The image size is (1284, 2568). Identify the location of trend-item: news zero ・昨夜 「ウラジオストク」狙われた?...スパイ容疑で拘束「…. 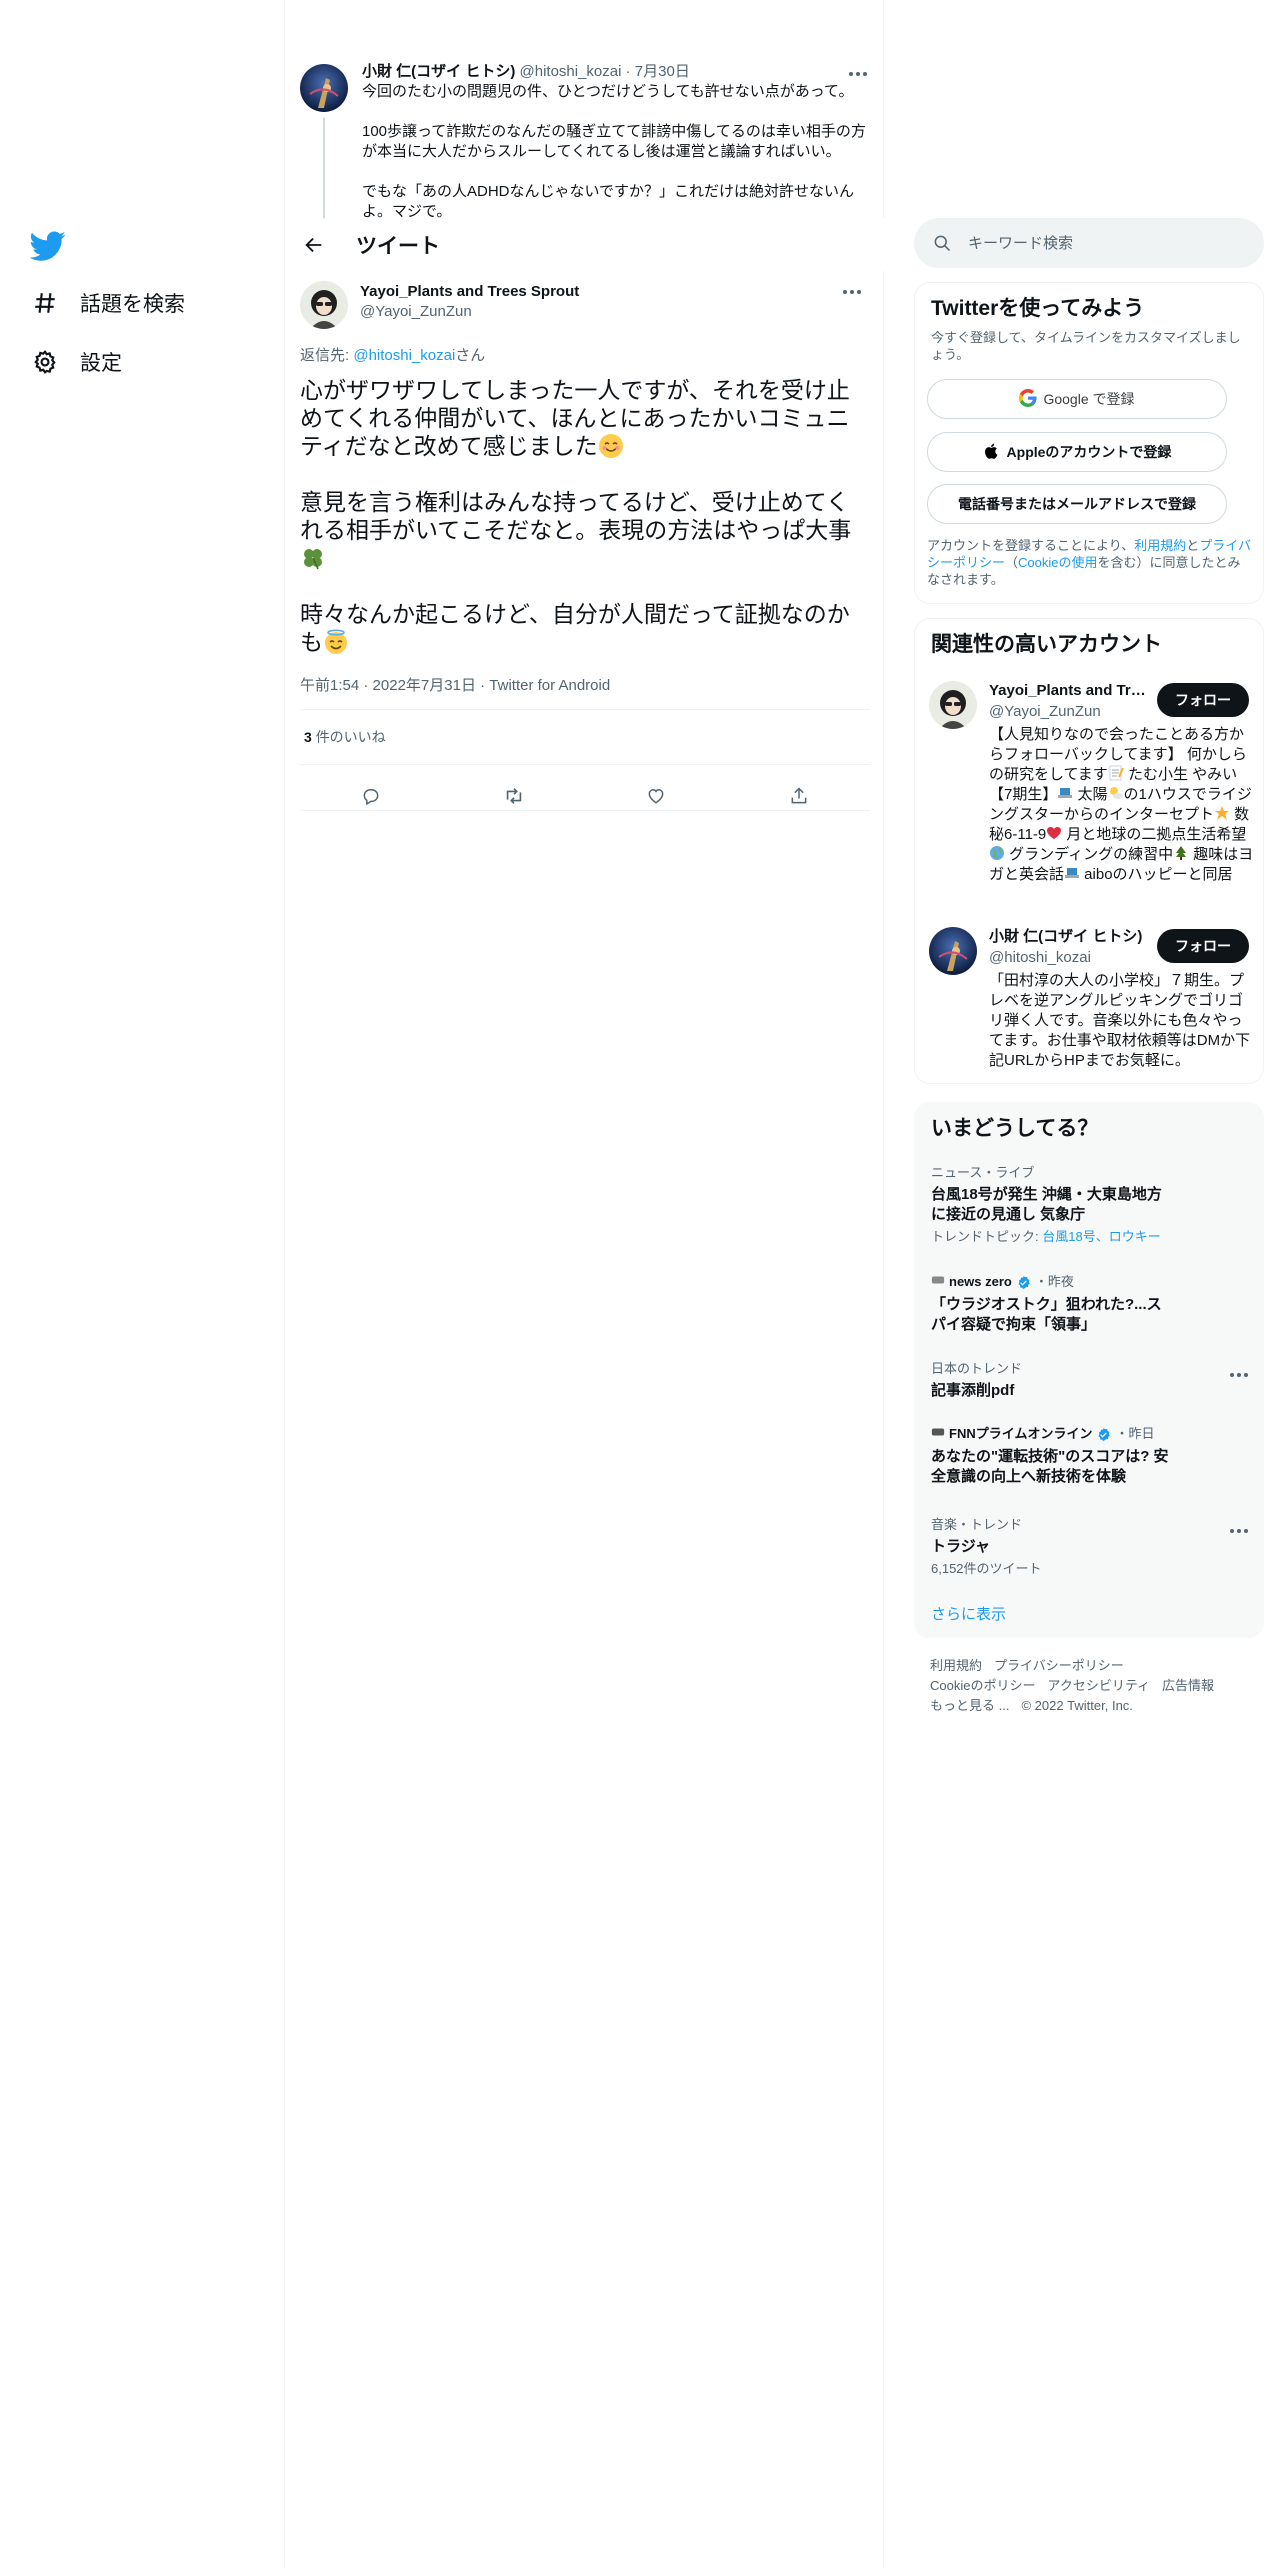
(1091, 1304).